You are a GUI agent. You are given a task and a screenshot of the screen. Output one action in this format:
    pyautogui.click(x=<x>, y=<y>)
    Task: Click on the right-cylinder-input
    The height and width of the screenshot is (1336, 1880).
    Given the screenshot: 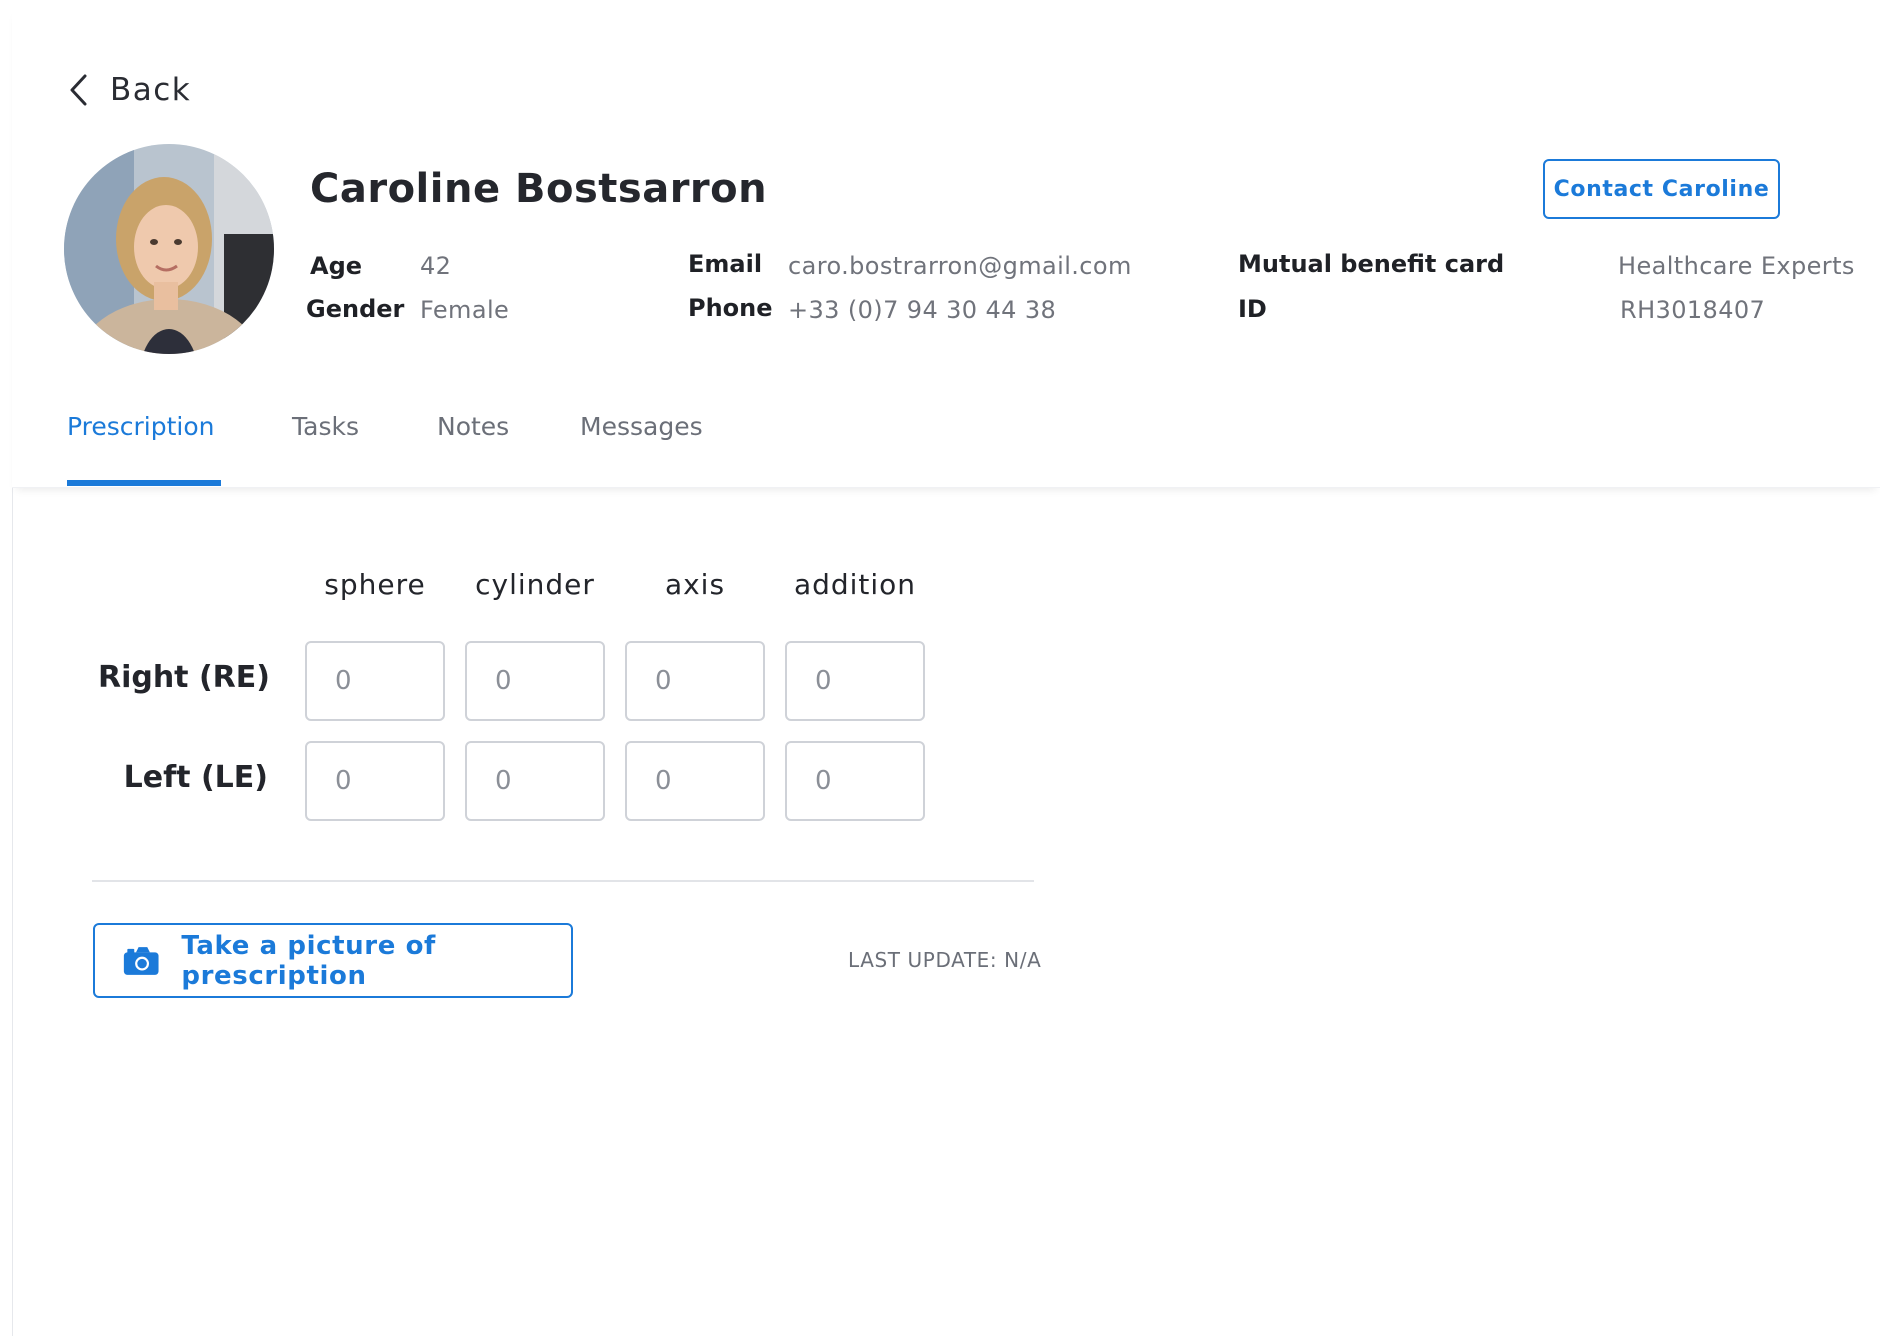 What is the action you would take?
    pyautogui.click(x=535, y=681)
    